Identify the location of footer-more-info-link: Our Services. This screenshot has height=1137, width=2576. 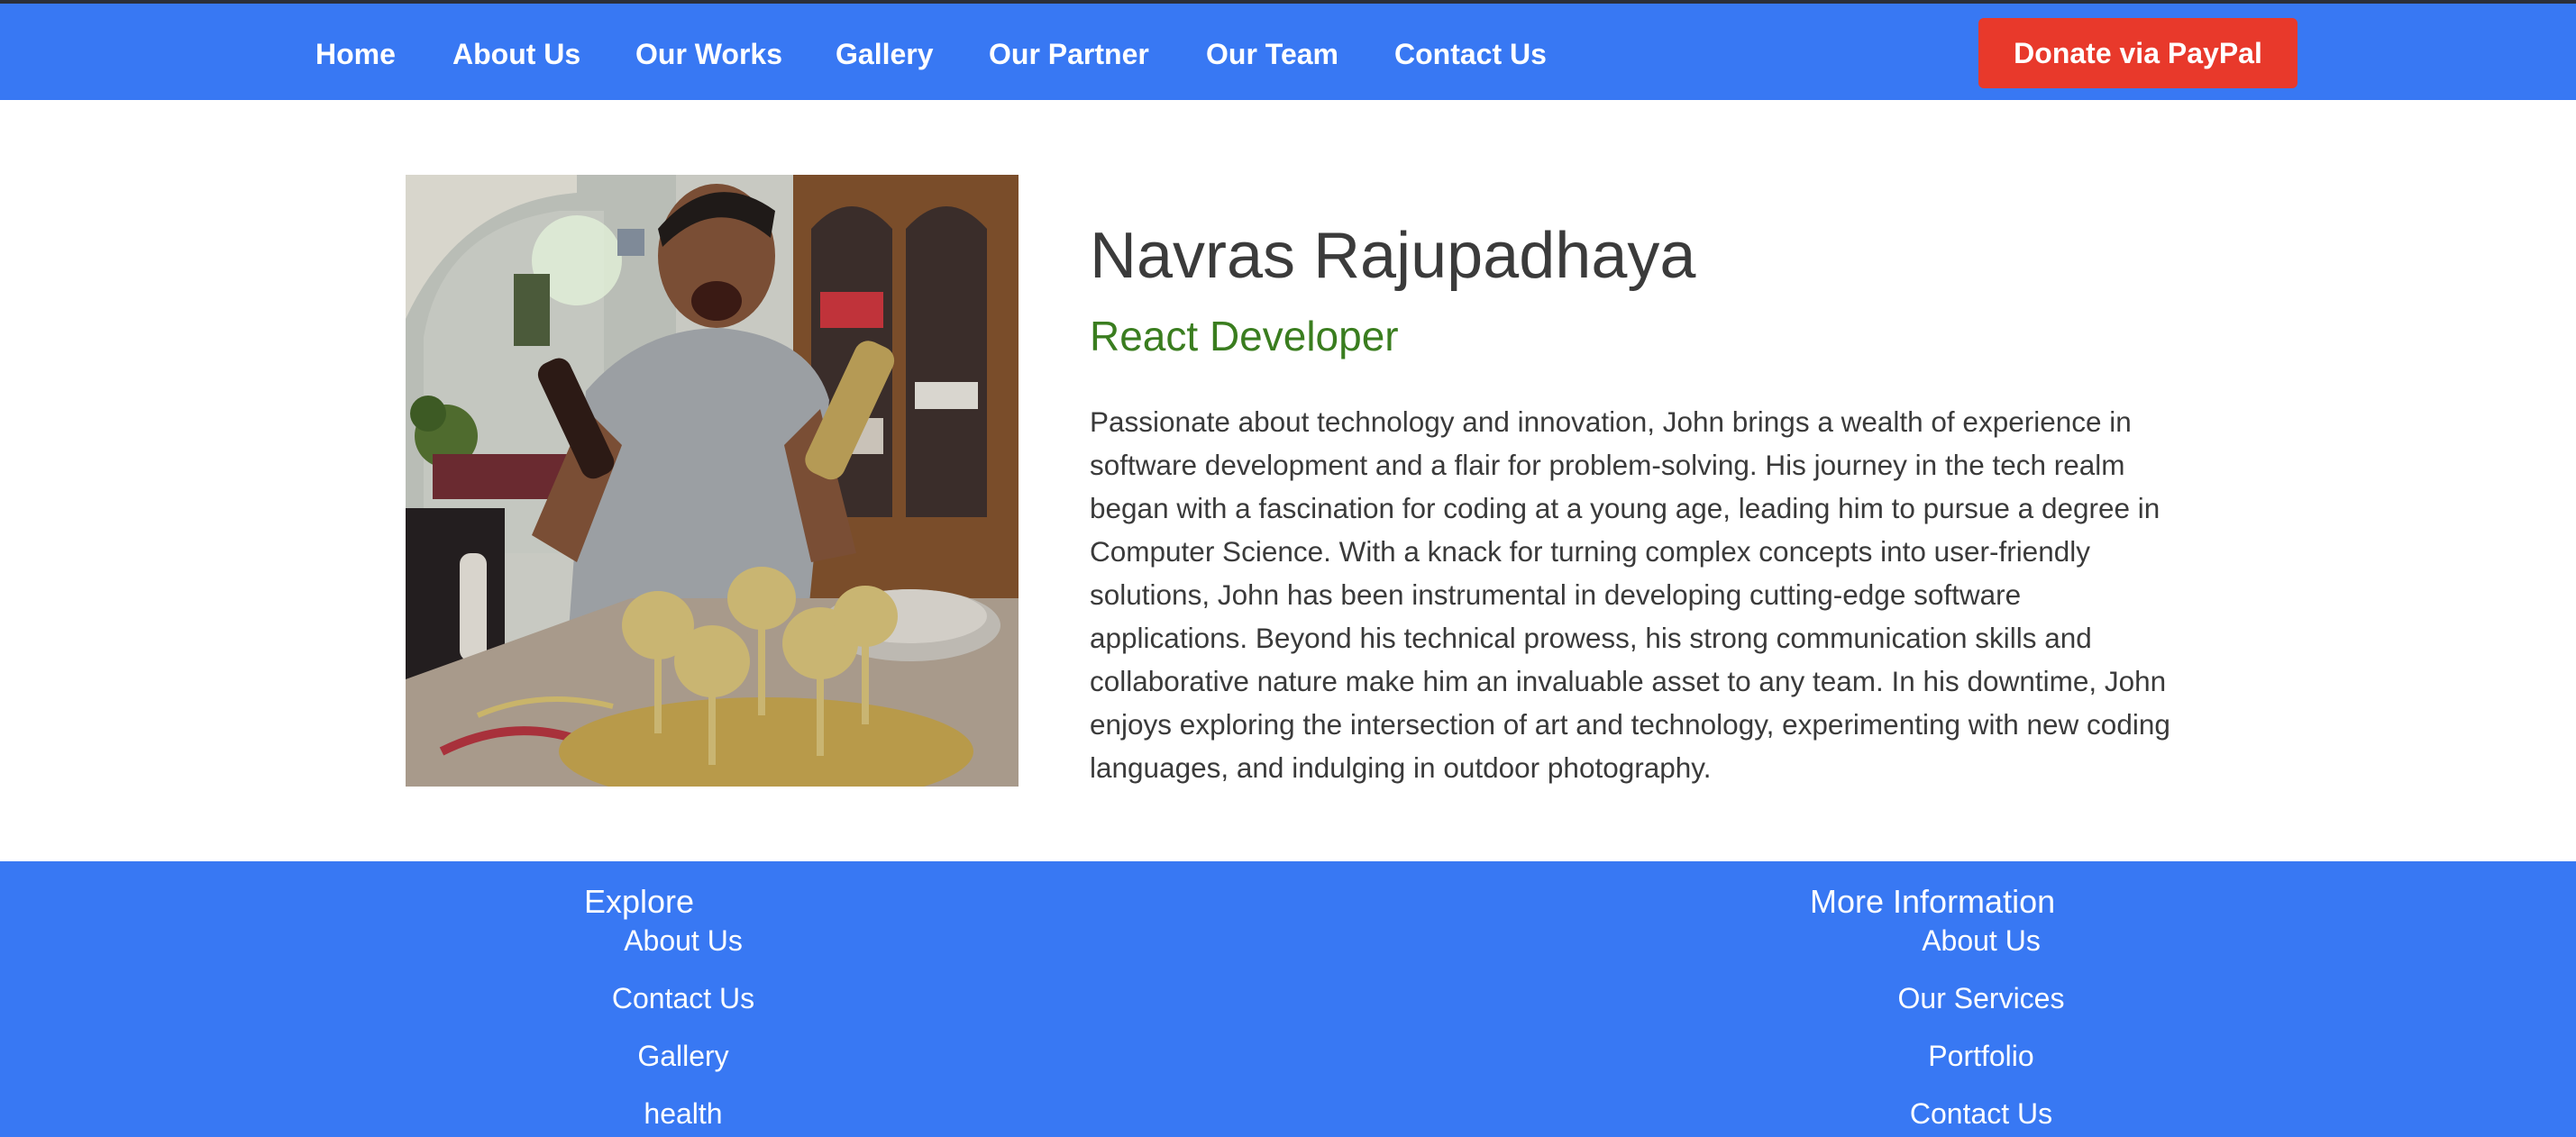
(1981, 998).